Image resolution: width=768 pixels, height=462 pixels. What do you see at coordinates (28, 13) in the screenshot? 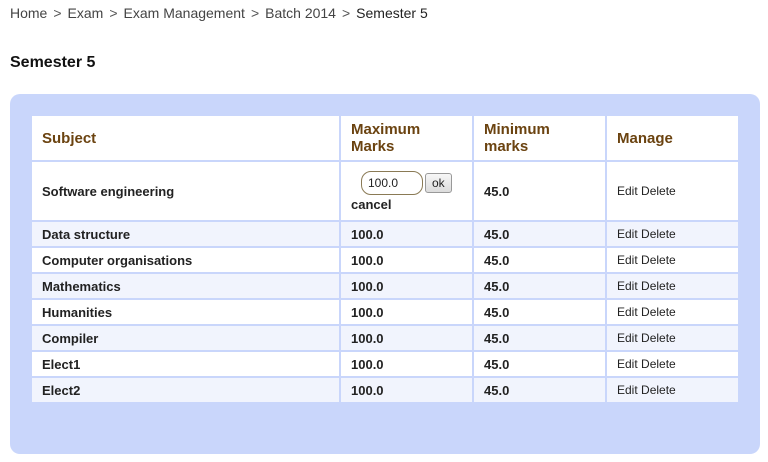
I see `breadcrumb-home: Home` at bounding box center [28, 13].